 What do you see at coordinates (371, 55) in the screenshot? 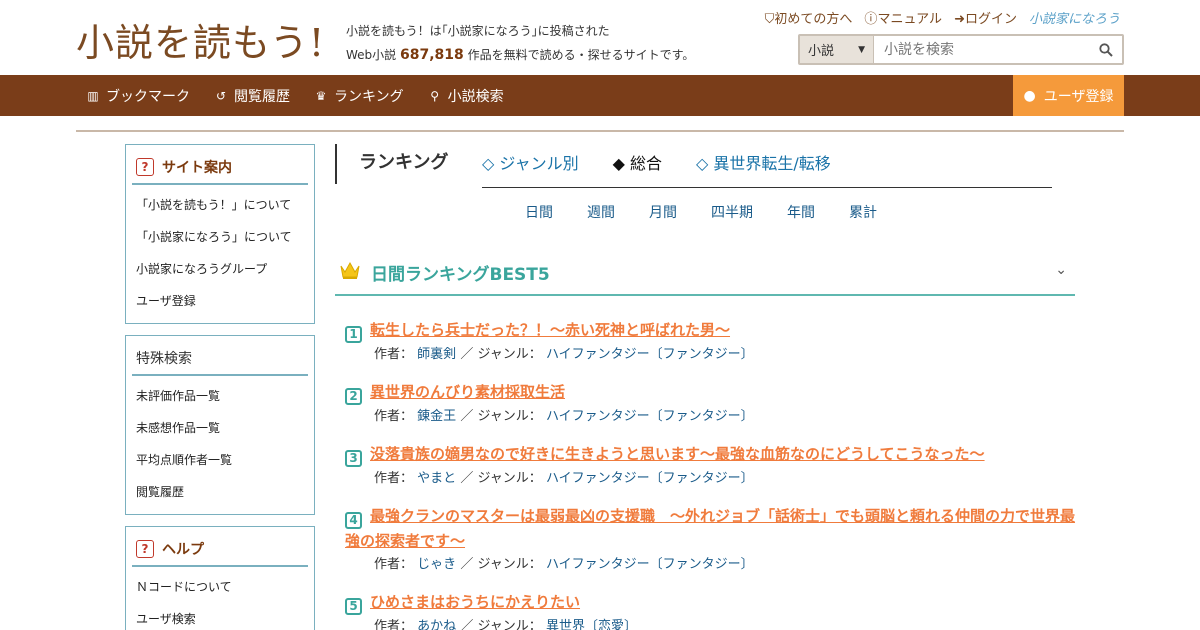
I see `tagline-prefix: Web小説` at bounding box center [371, 55].